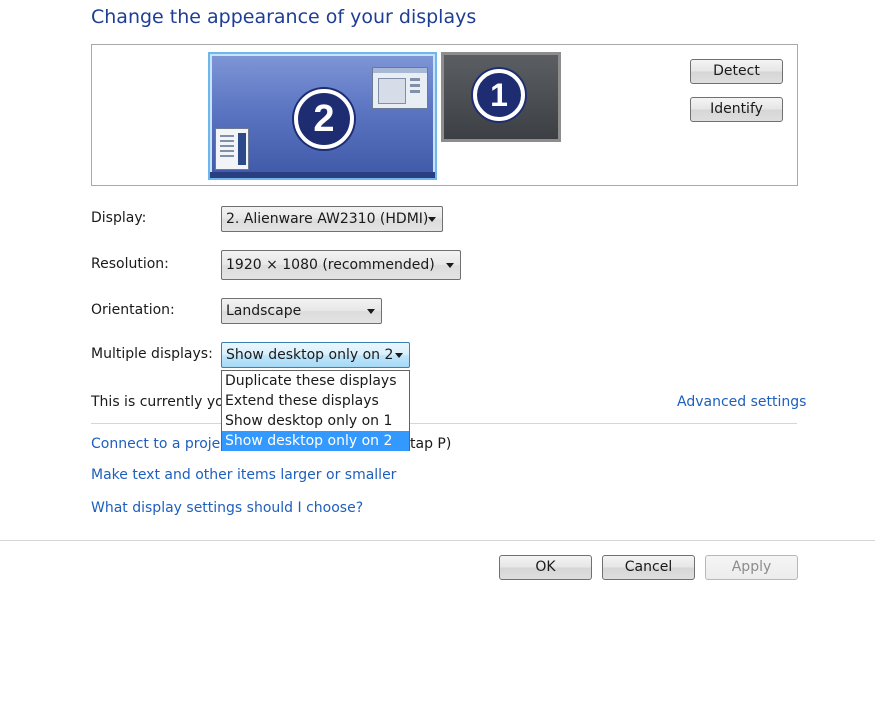  I want to click on monitor-number-badge: 1, so click(499, 95).